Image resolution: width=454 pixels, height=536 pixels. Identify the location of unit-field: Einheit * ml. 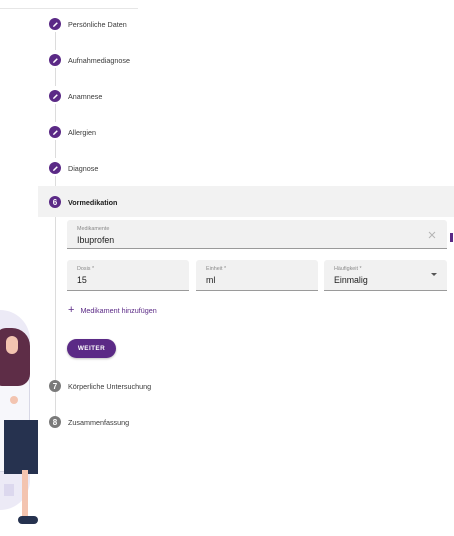
(257, 275).